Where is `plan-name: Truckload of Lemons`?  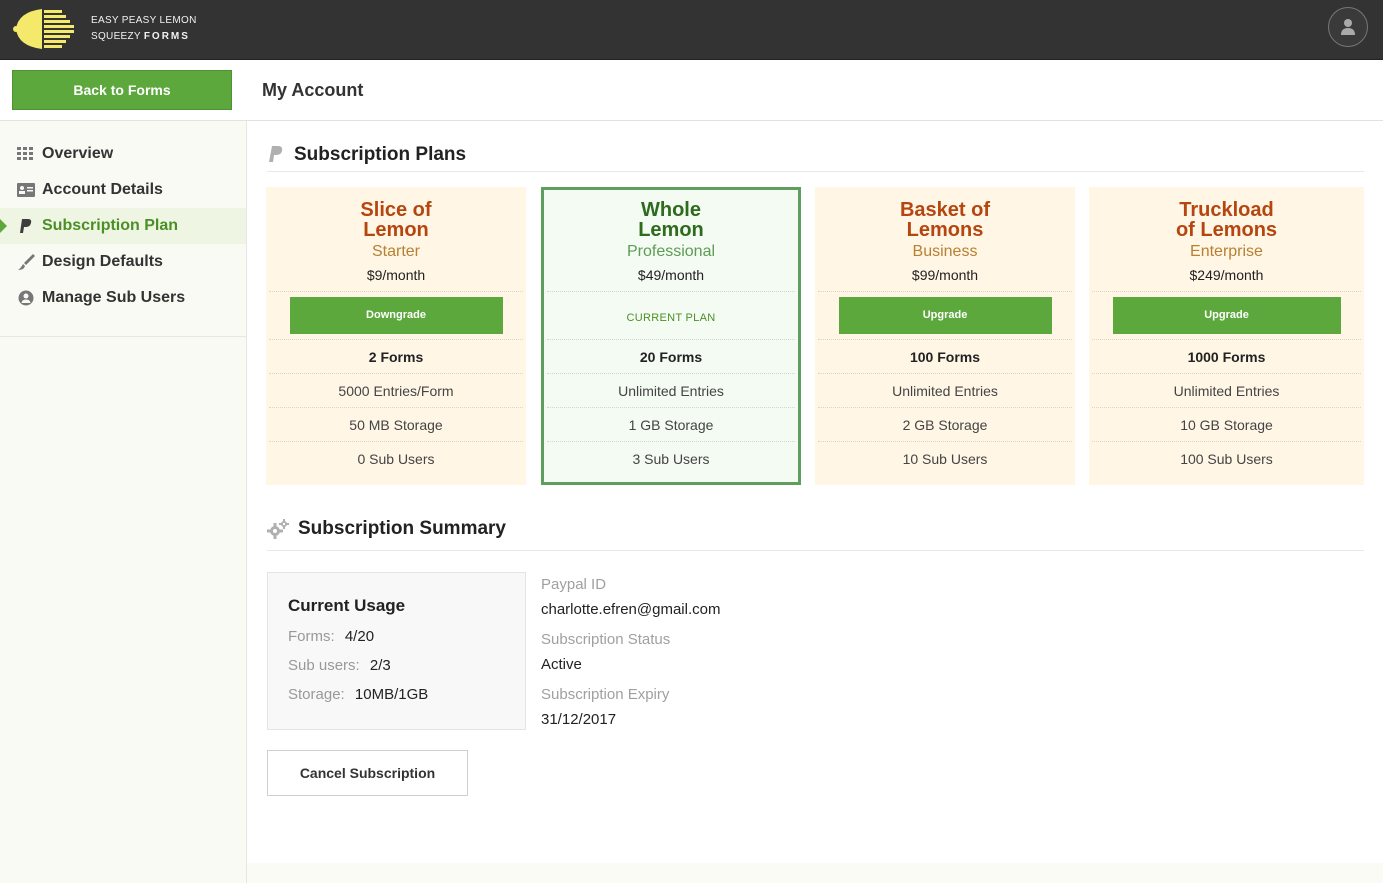
plan-name: Truckload of Lemons is located at coordinates (1226, 220).